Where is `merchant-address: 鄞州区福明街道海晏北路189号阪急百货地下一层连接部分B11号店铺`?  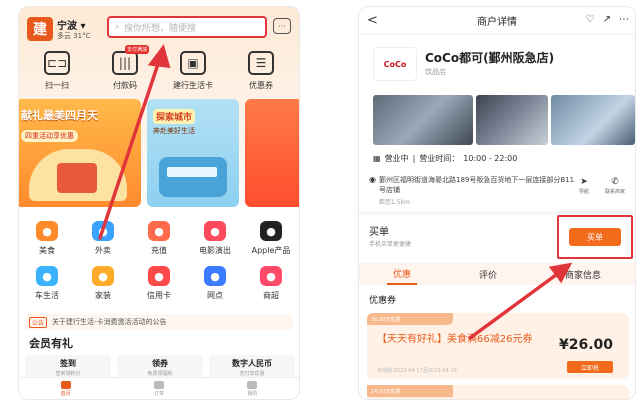 merchant-address: 鄞州区福明街道海晏北路189号阪急百货地下一层连接部分B11号店铺 is located at coordinates (477, 185).